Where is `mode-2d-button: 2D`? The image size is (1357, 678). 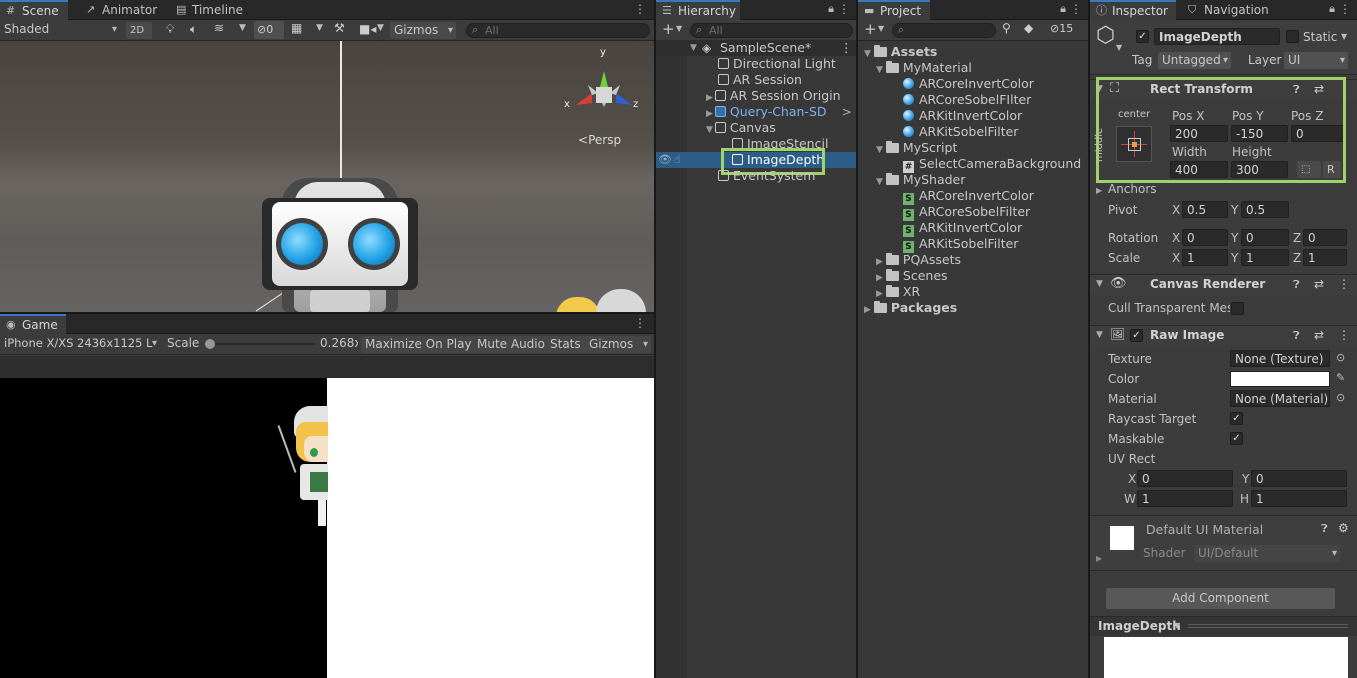
mode-2d-button: 2D is located at coordinates (139, 30).